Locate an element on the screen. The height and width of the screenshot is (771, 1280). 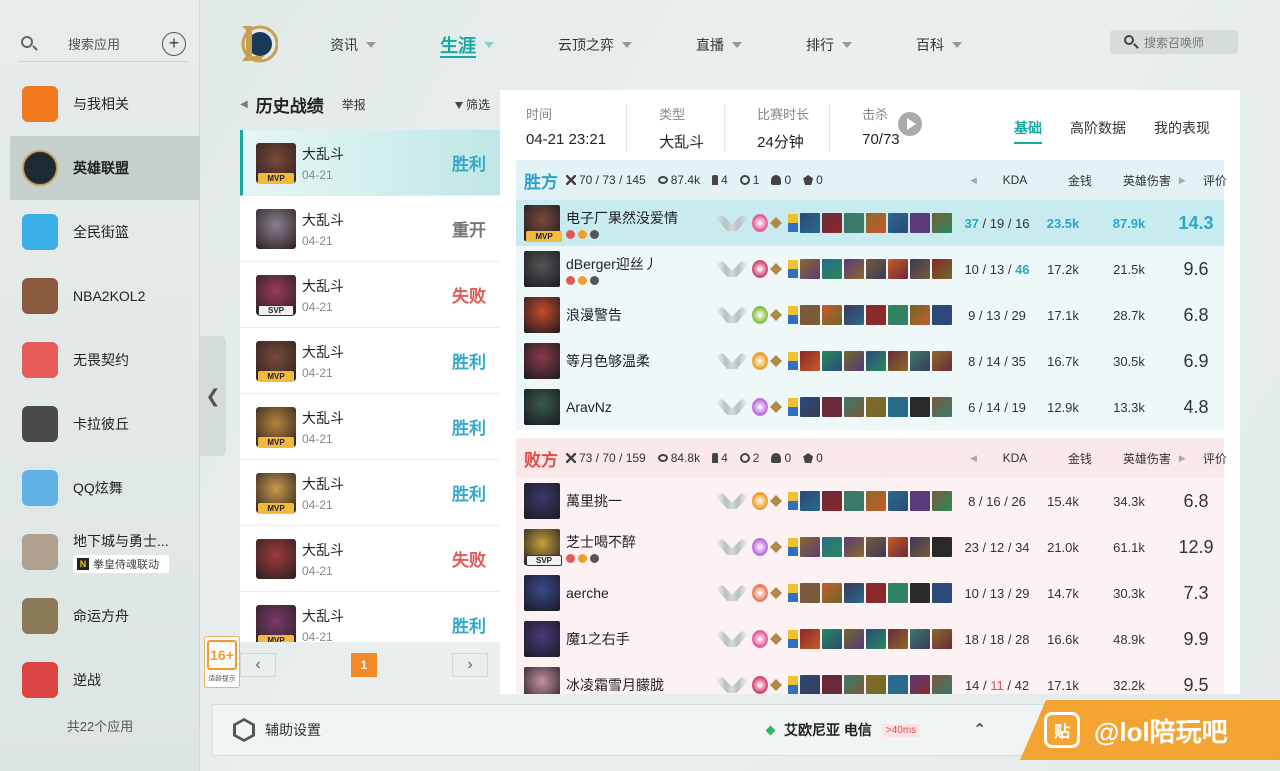
sidebar-app-item: 与我相关 is located at coordinates (105, 104).